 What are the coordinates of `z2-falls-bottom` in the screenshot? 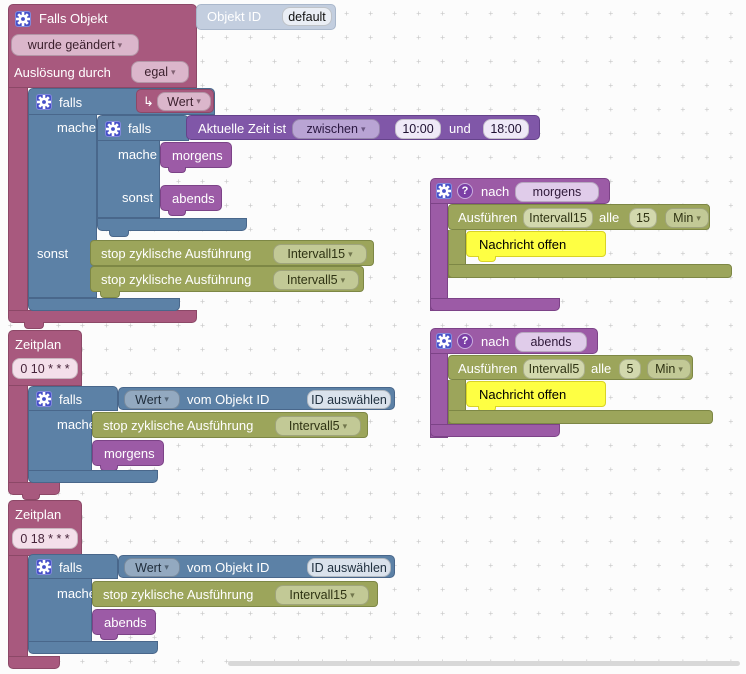 It's located at (93, 647).